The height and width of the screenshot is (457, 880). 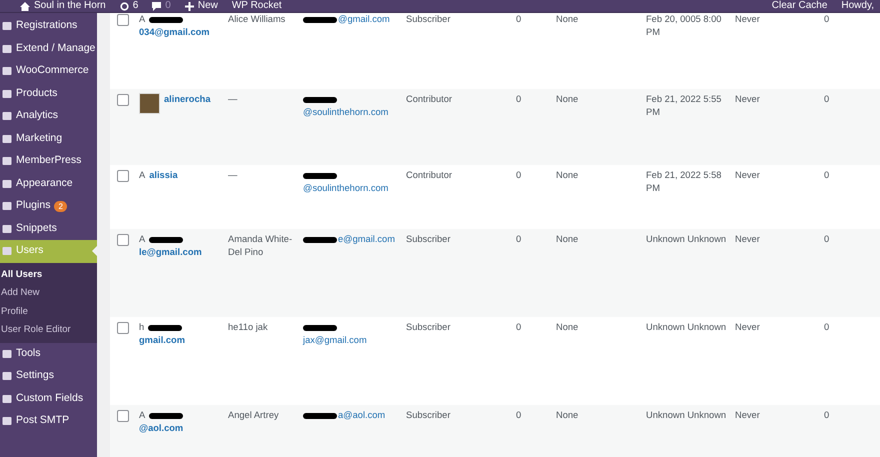 What do you see at coordinates (684, 182) in the screenshot?
I see `registered-cell-text: Feb 21, 2022 5:58 PM` at bounding box center [684, 182].